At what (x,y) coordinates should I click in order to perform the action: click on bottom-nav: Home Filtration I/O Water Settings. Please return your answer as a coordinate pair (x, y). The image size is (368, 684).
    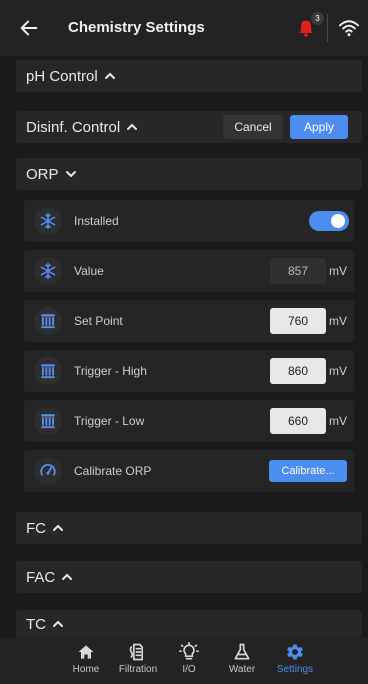
    Looking at the image, I should click on (184, 661).